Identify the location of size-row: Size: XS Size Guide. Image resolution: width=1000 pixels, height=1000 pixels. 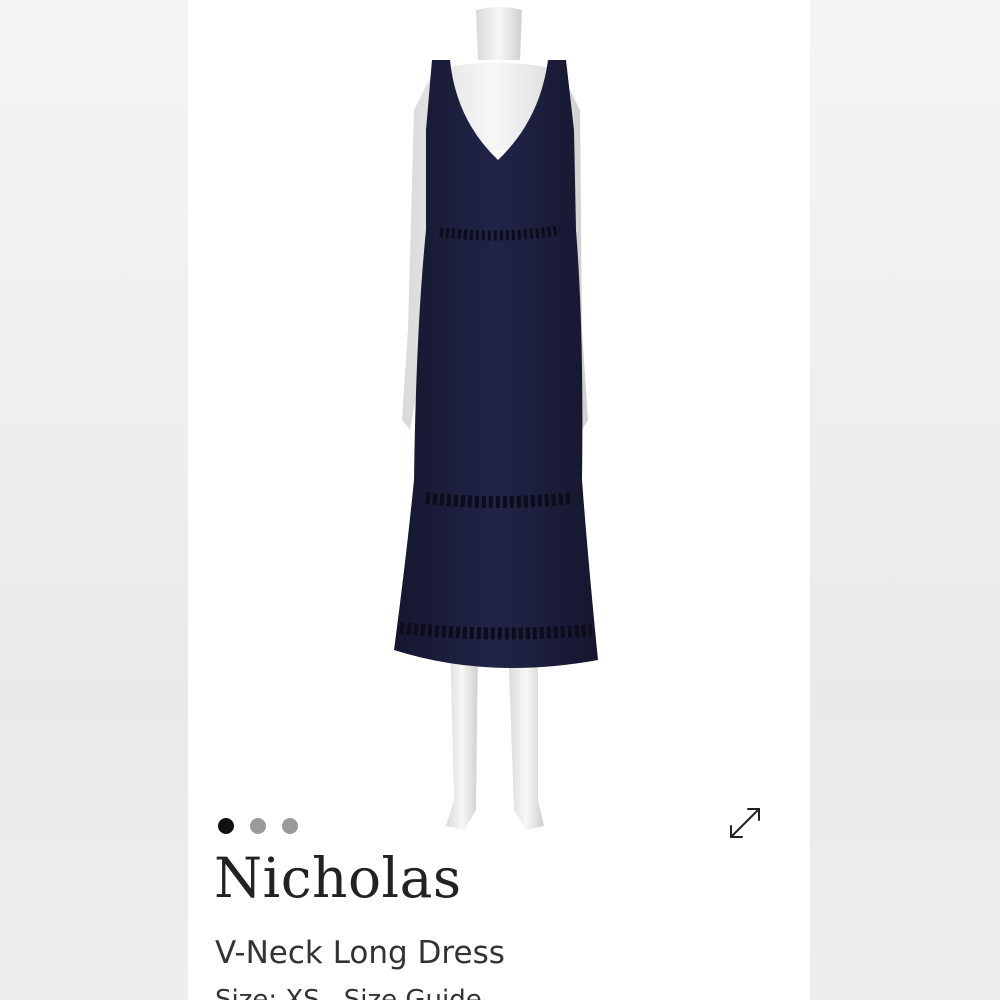
(348, 992).